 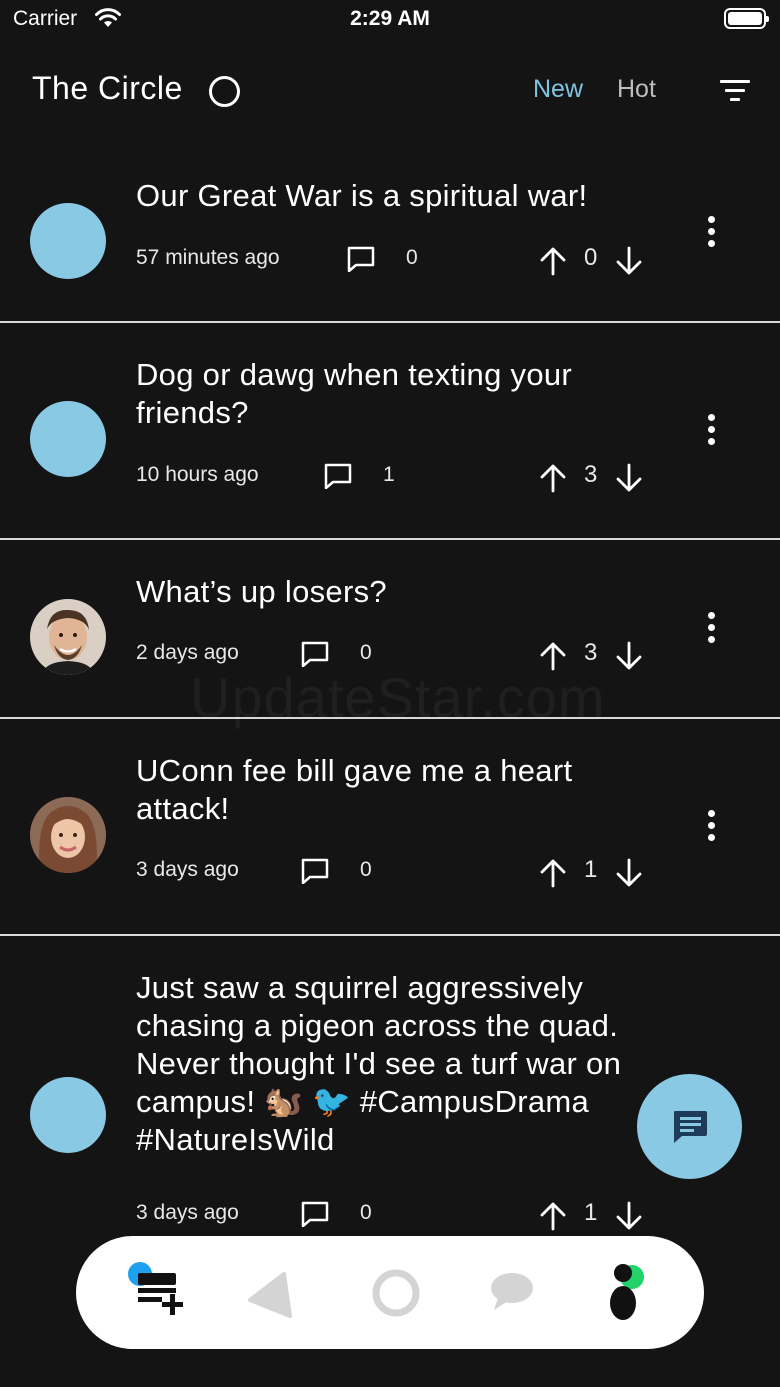 I want to click on app-title: The Circle, so click(x=107, y=88).